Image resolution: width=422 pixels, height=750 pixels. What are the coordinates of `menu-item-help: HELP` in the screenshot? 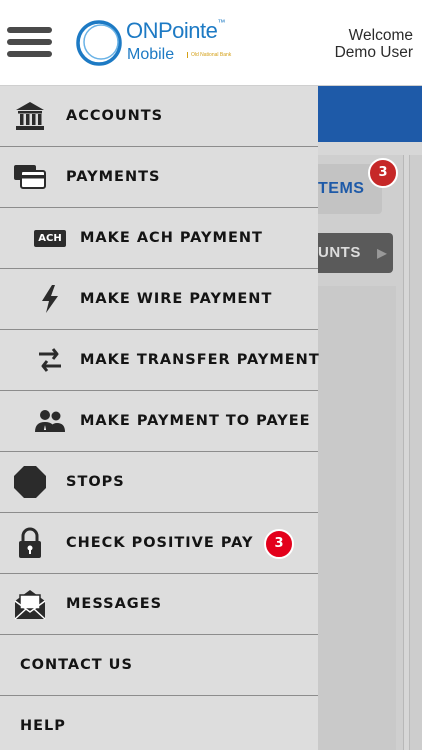 It's located at (159, 723).